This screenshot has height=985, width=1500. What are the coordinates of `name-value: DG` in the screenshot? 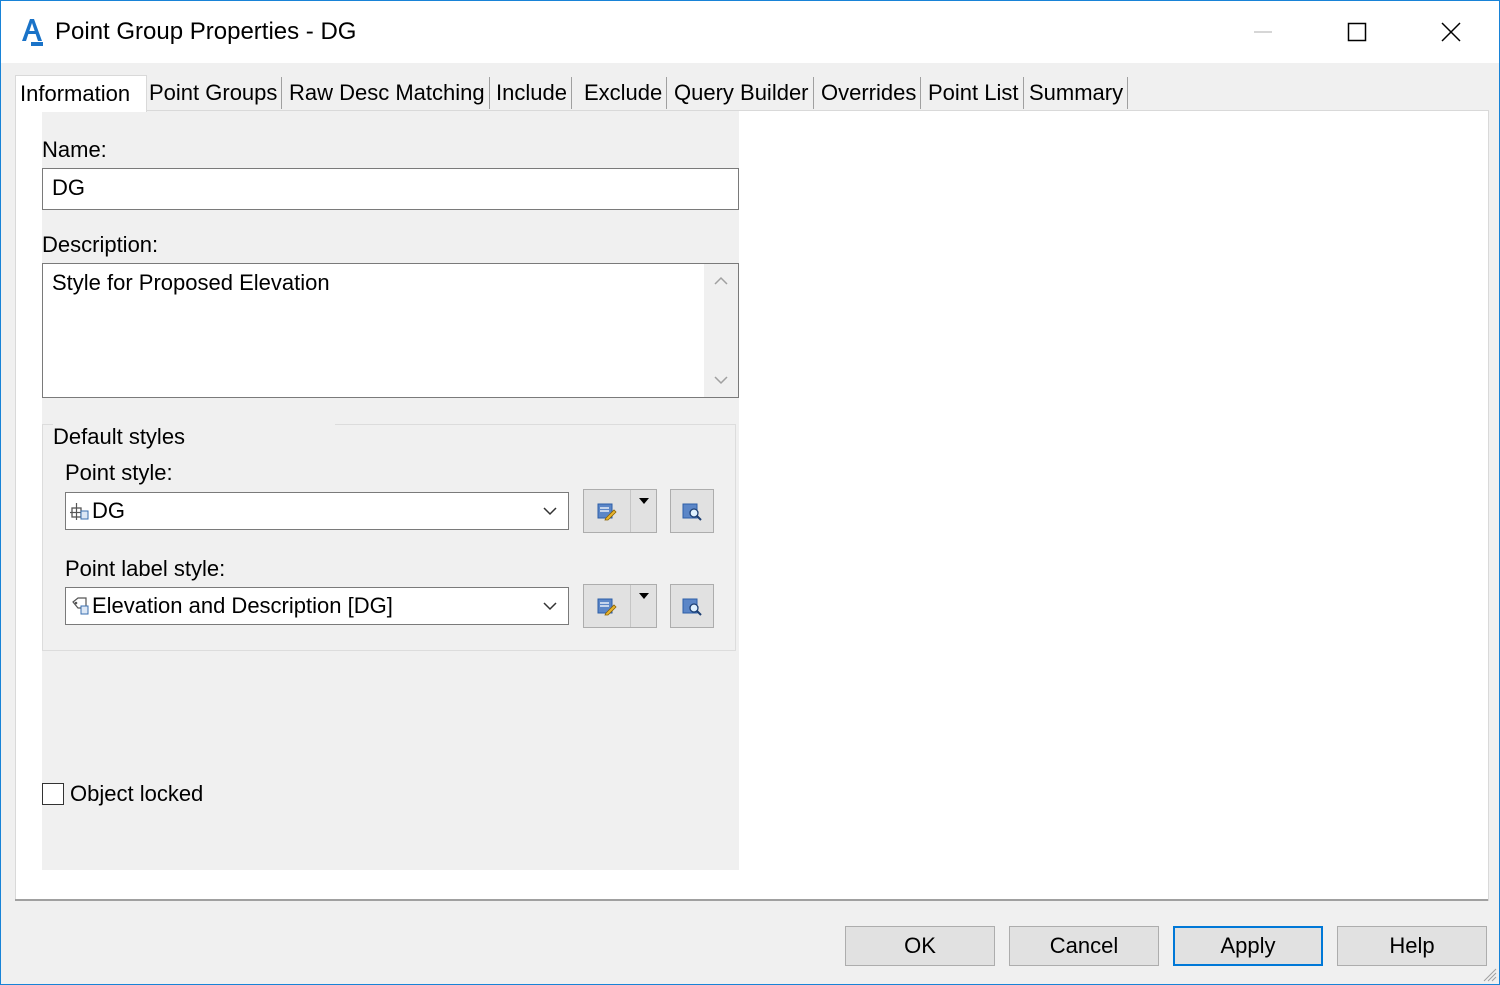 It's located at (68, 187).